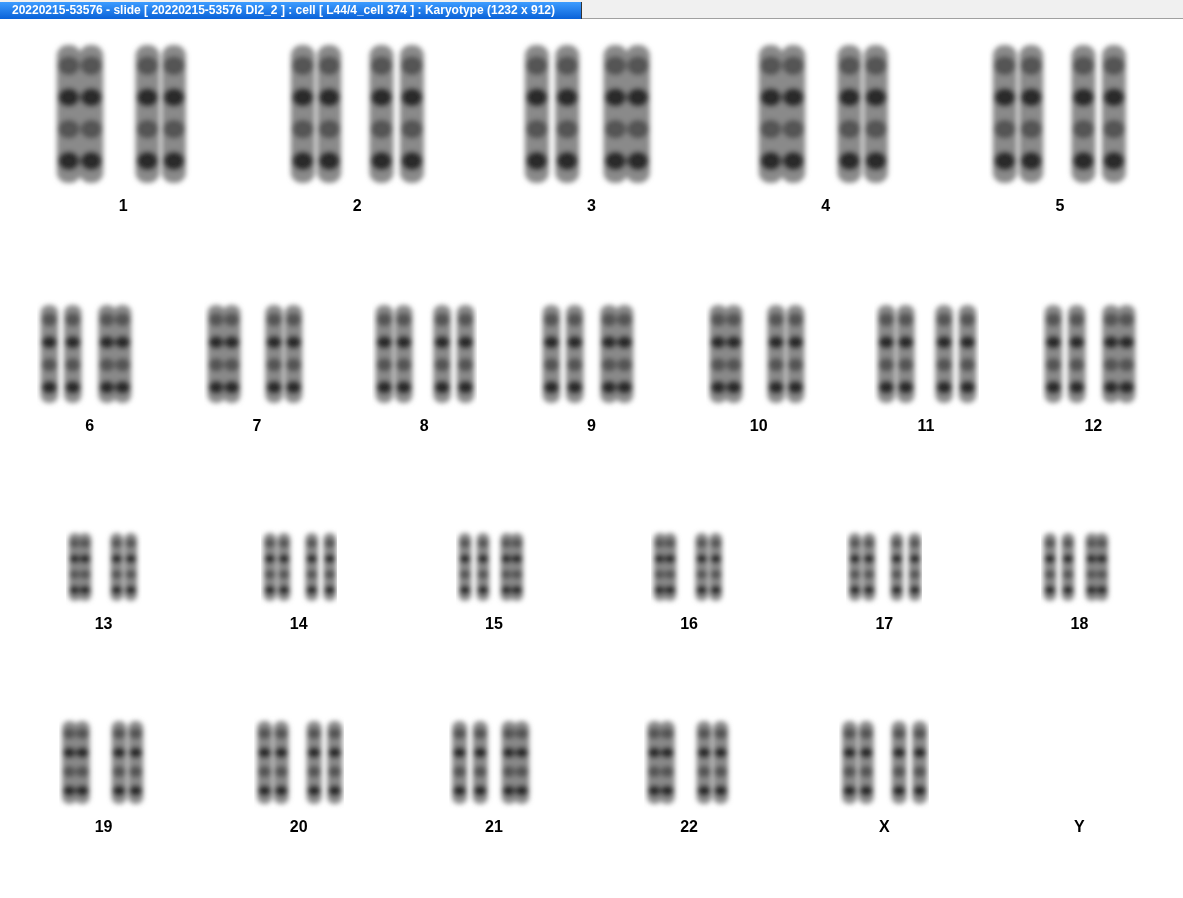 The image size is (1183, 898). I want to click on chromosome-number: 19, so click(103, 827).